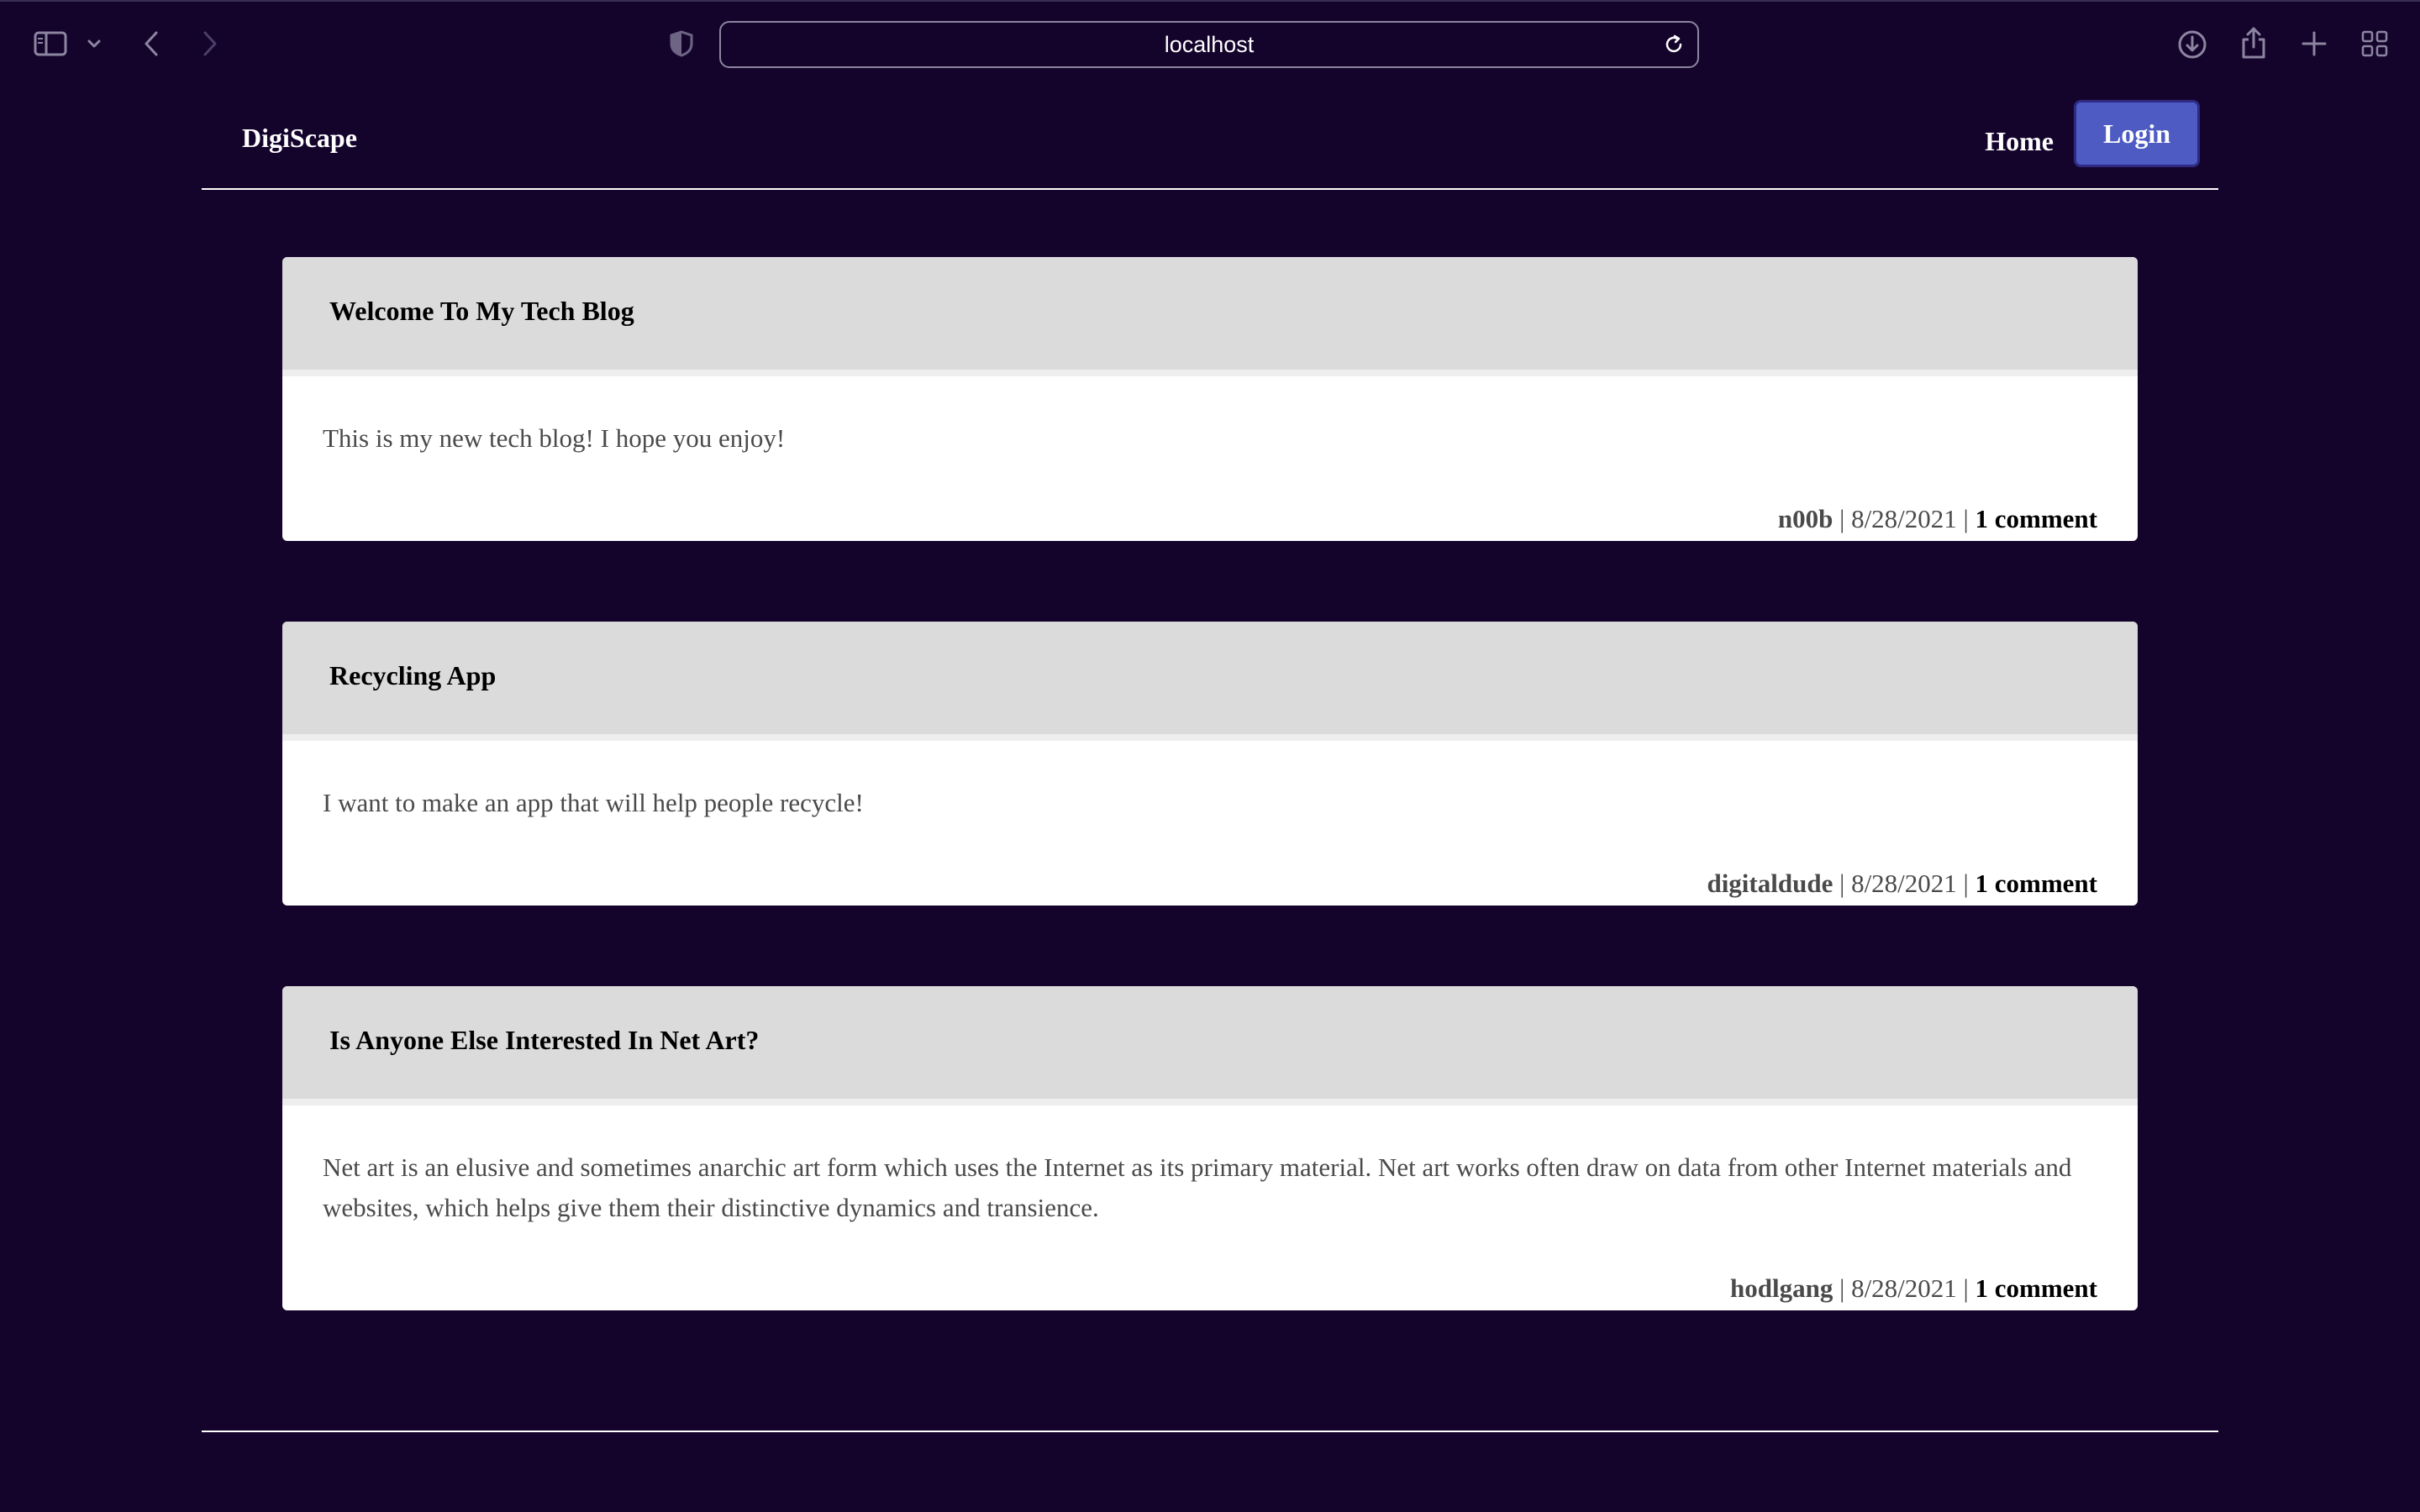 Image resolution: width=2420 pixels, height=1512 pixels. What do you see at coordinates (1210, 137) in the screenshot?
I see `site-header: DigiScape Home Login` at bounding box center [1210, 137].